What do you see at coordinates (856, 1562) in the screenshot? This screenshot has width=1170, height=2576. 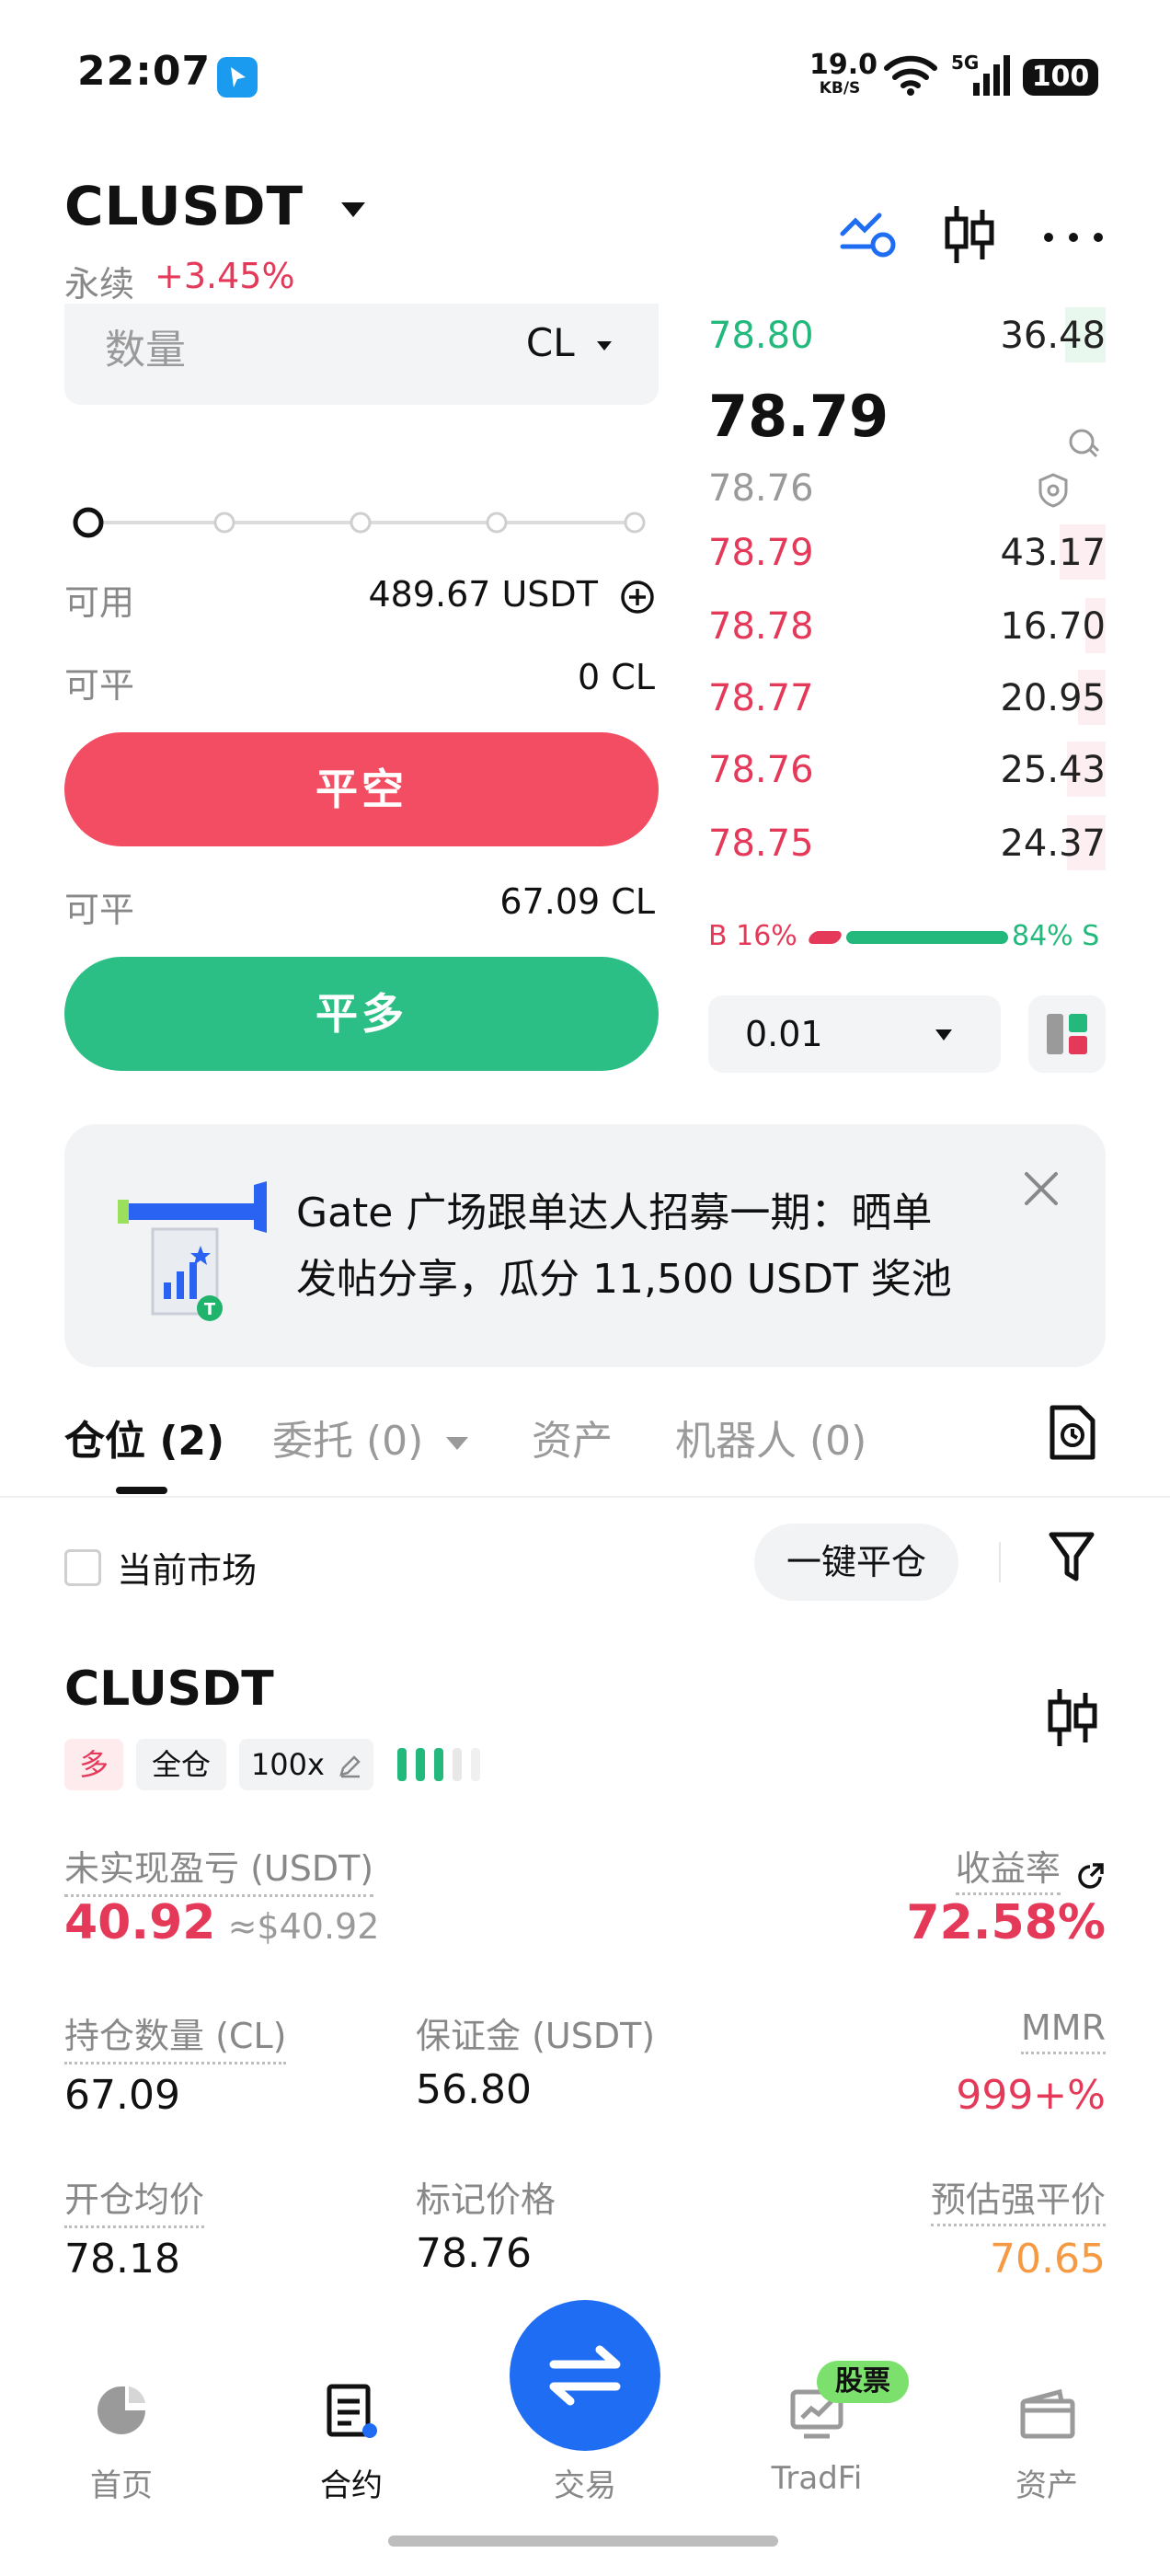 I see `close-all-button: 一键平仓` at bounding box center [856, 1562].